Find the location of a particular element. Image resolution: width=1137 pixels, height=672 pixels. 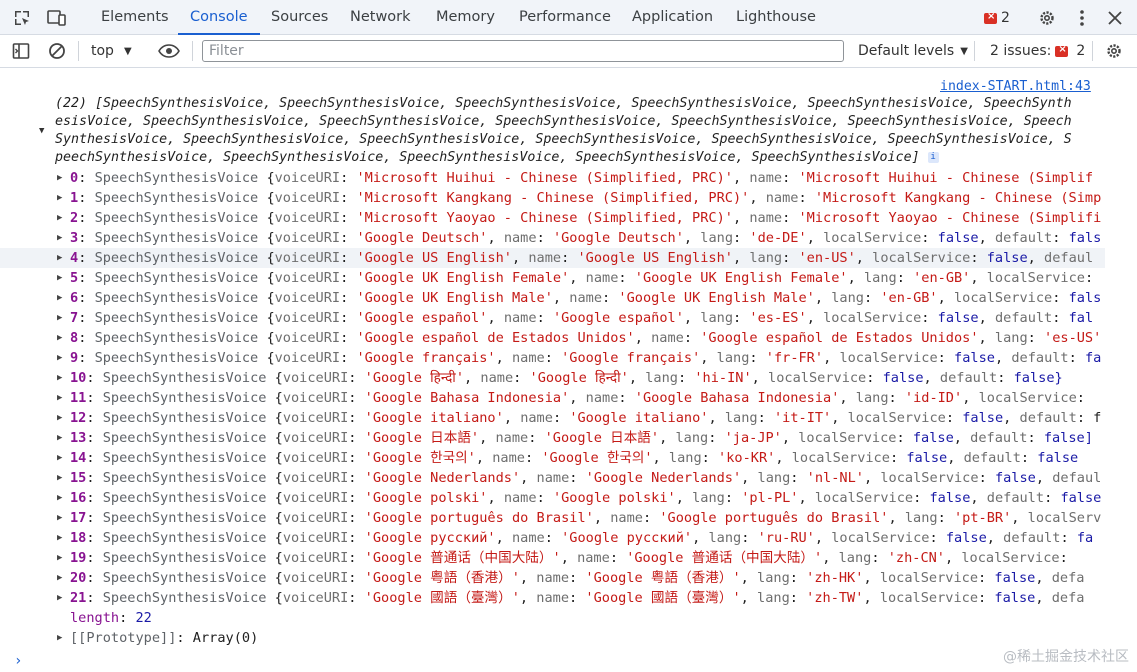

voice-name-value: 'Google português do Brasil' is located at coordinates (774, 518).